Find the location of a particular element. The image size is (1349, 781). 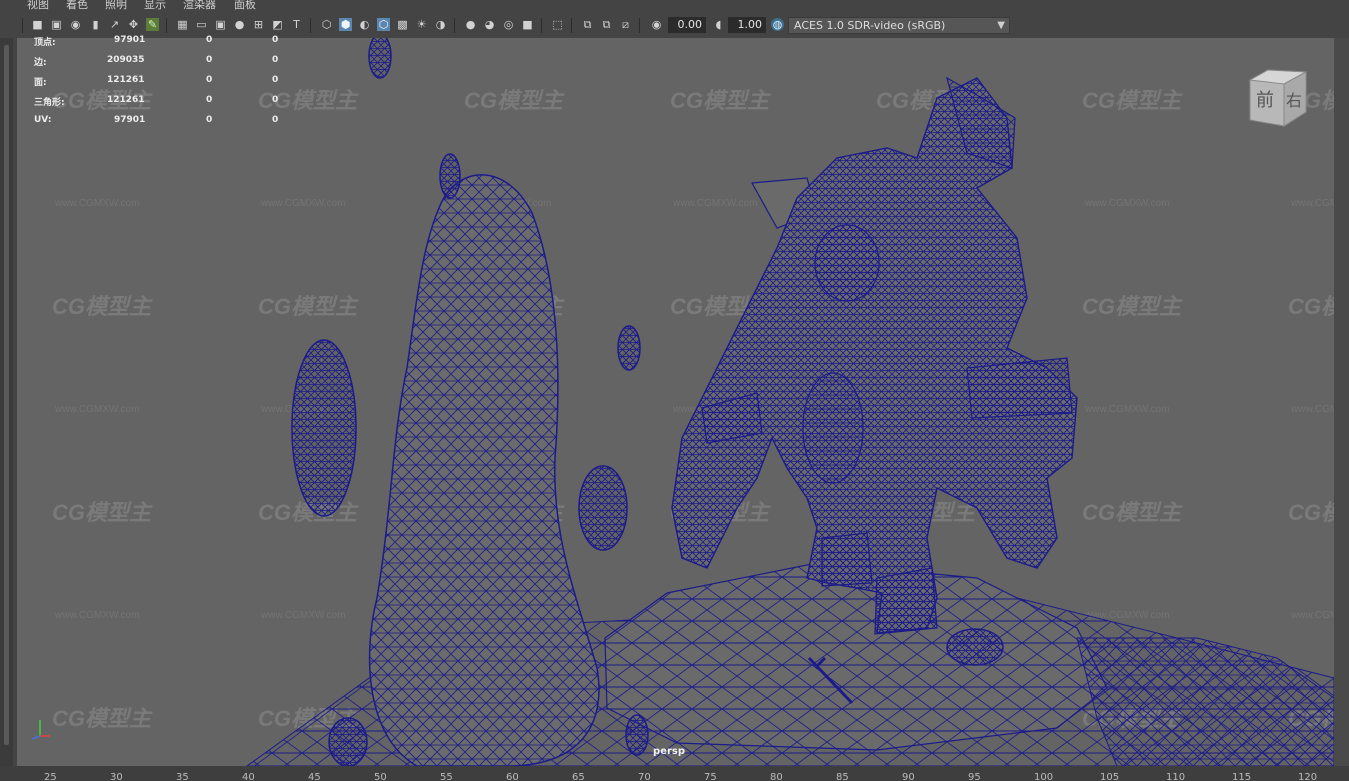

pencil-icon: ✎ is located at coordinates (152, 24).